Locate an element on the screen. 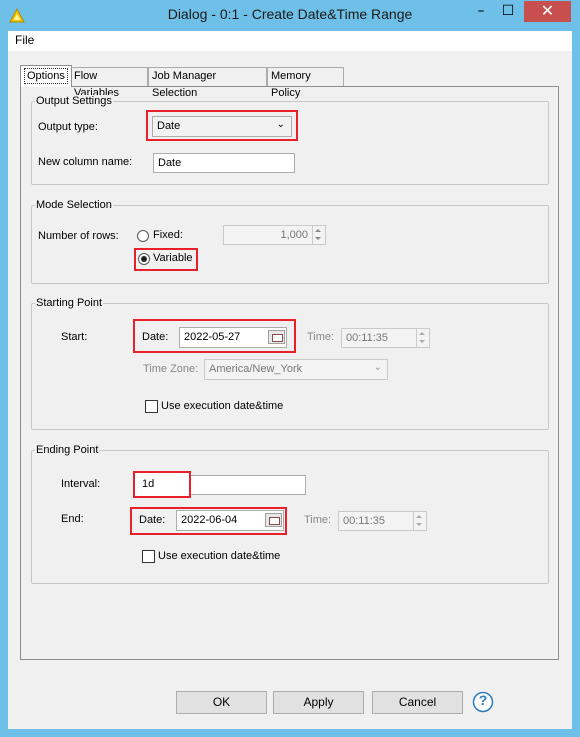 The image size is (580, 737). help-button: ? is located at coordinates (483, 702).